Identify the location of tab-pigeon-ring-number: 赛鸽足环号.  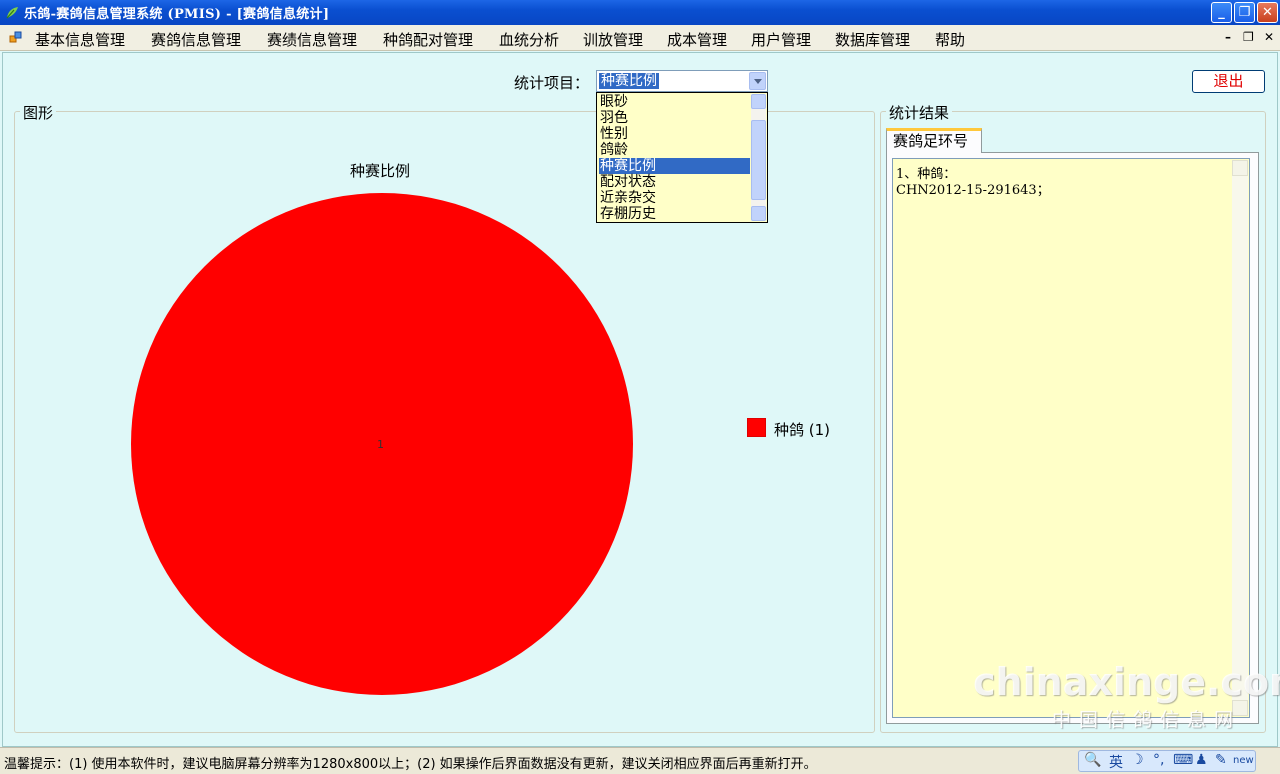
(934, 140).